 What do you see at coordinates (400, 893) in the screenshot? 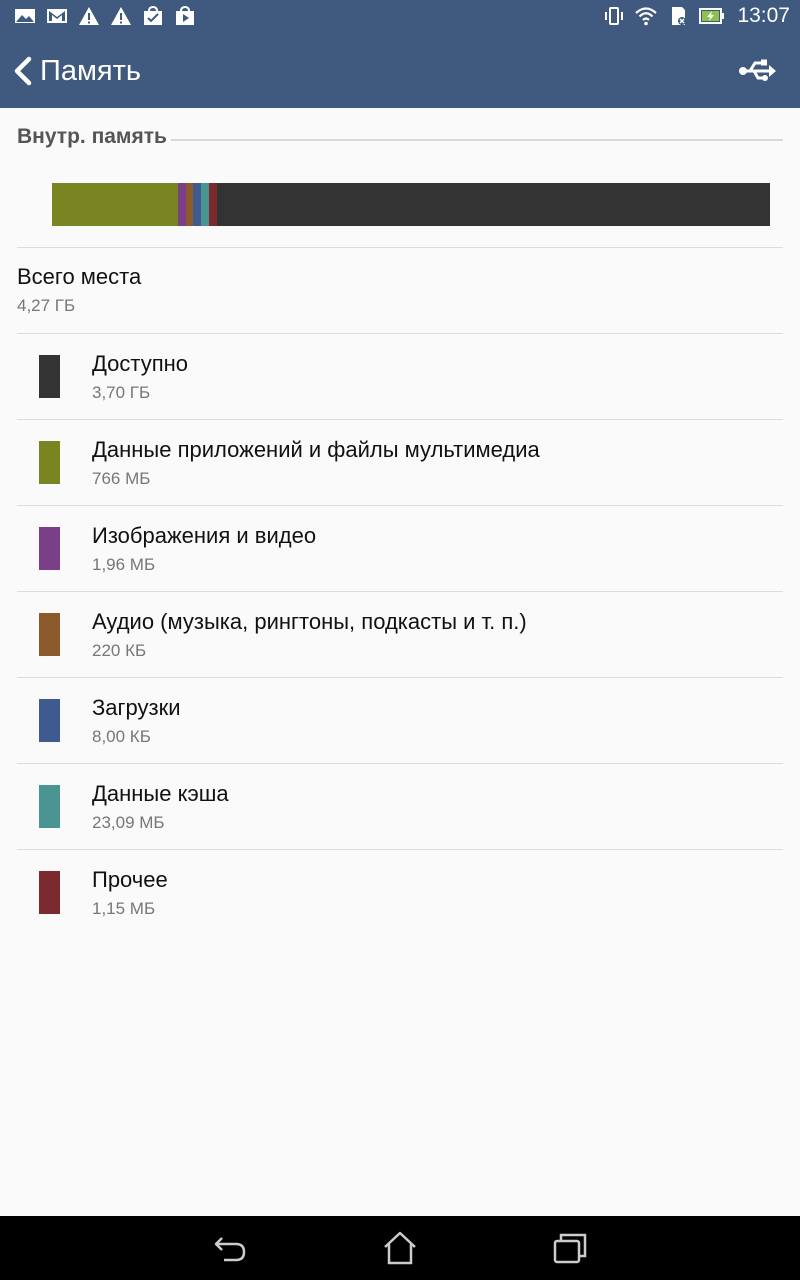
I see `storage-item-misc: Прочее 1,15 МБ` at bounding box center [400, 893].